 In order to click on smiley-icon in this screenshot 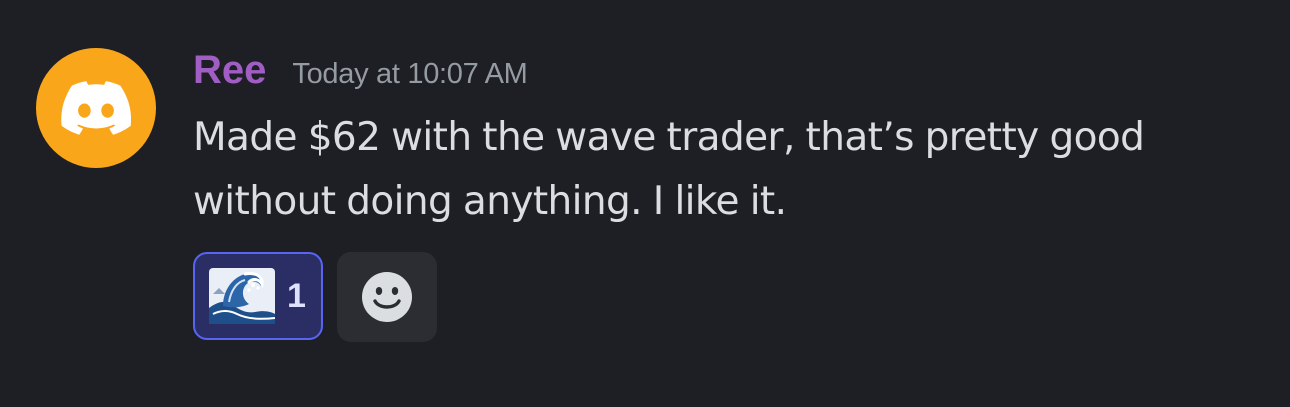, I will do `click(387, 297)`.